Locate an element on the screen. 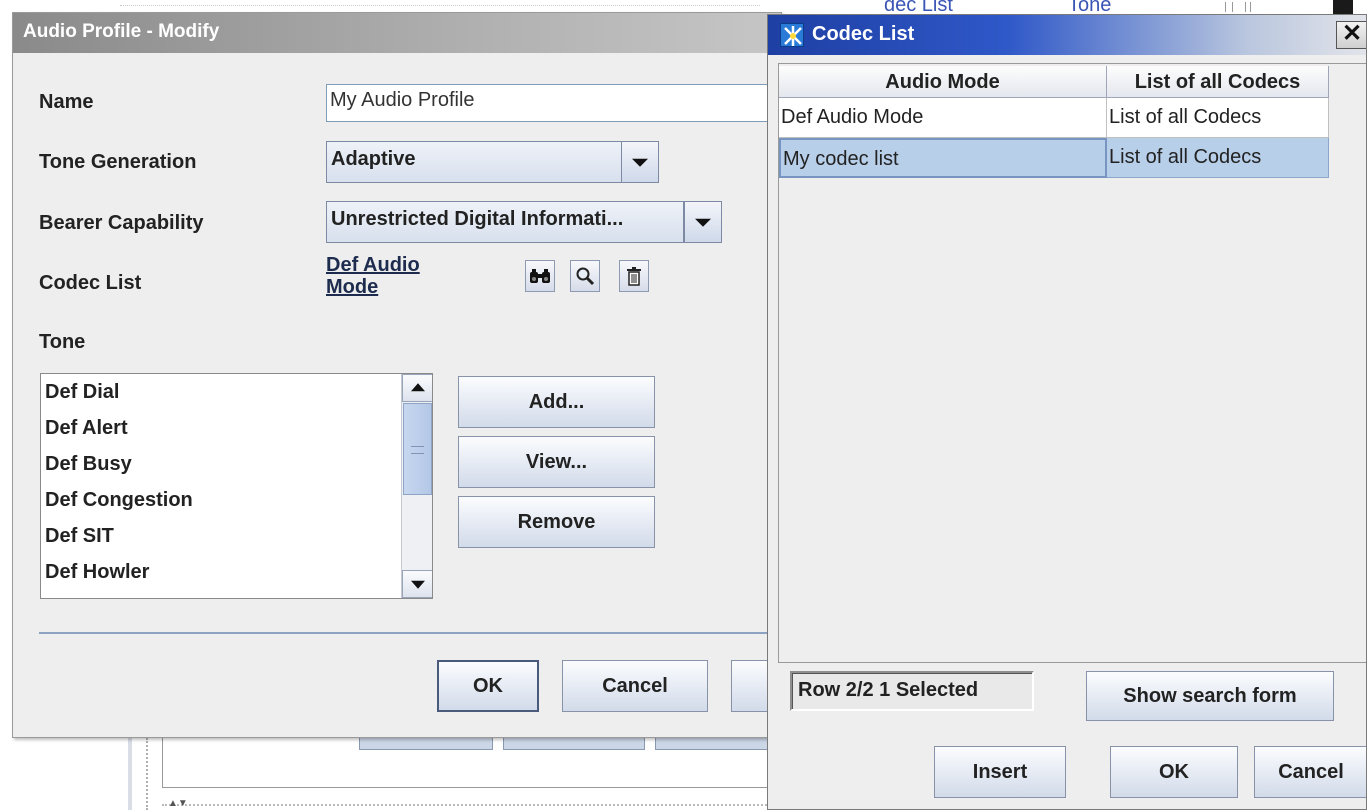  background-panel is located at coordinates (472, 763).